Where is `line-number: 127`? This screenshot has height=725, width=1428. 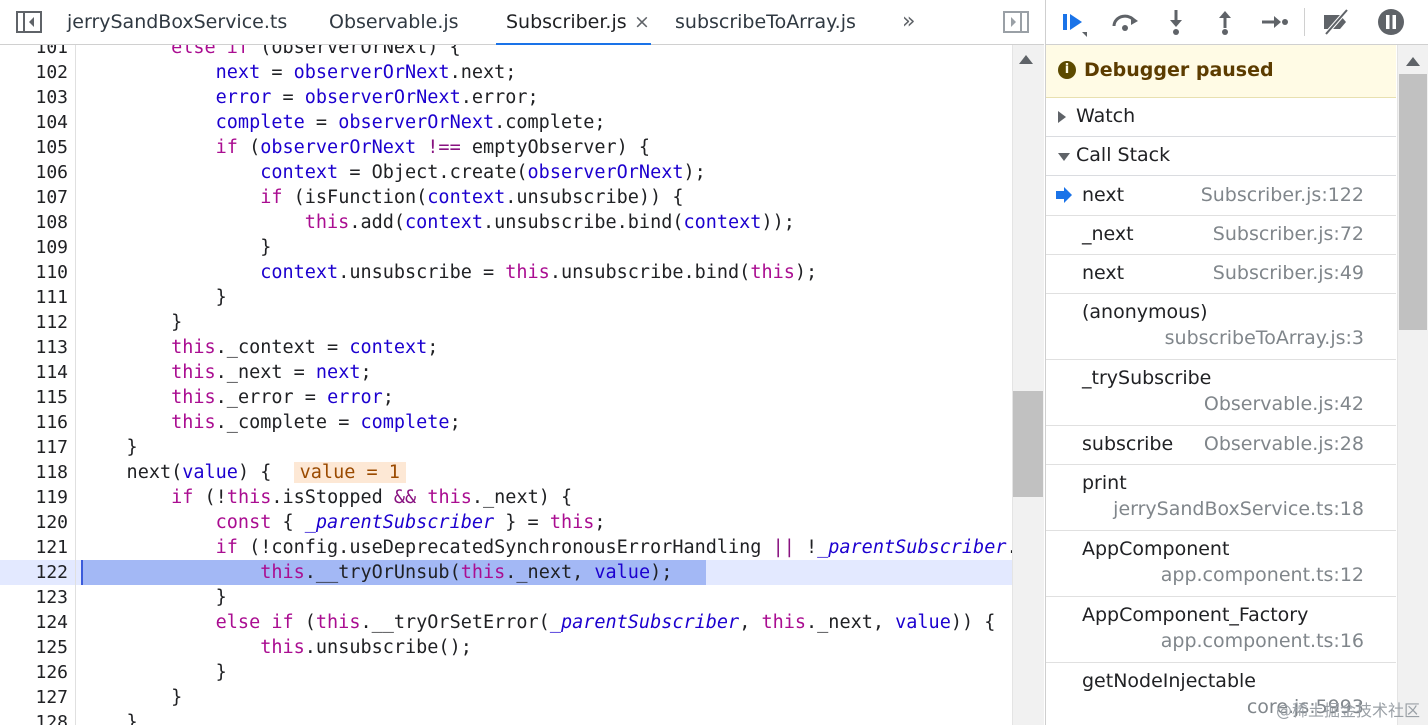
line-number: 127 is located at coordinates (34, 697).